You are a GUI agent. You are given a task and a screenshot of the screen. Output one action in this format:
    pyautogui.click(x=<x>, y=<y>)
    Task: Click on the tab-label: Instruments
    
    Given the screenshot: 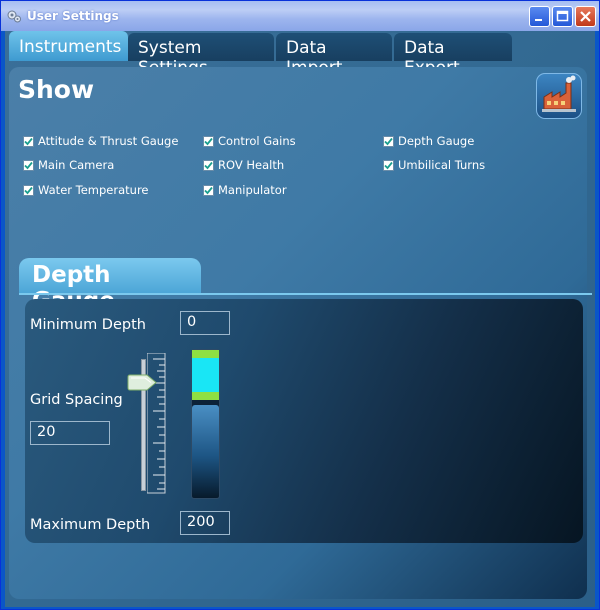 What is the action you would take?
    pyautogui.click(x=70, y=47)
    